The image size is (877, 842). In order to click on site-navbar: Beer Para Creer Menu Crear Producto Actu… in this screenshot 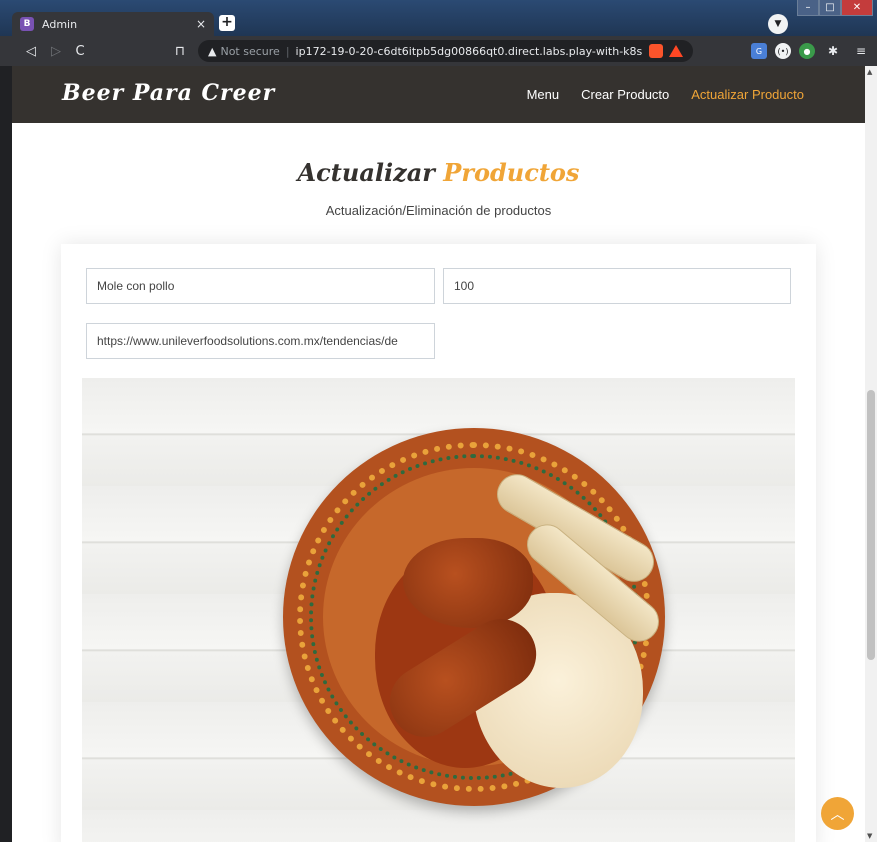, I will do `click(438, 94)`.